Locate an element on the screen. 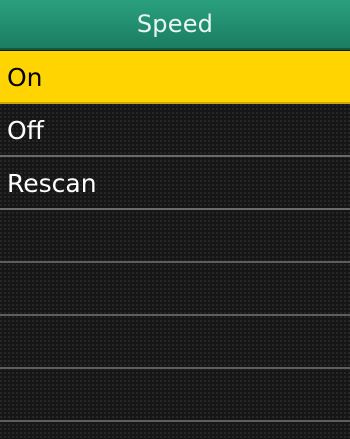 Image resolution: width=350 pixels, height=439 pixels. page-title: Speed is located at coordinates (175, 25).